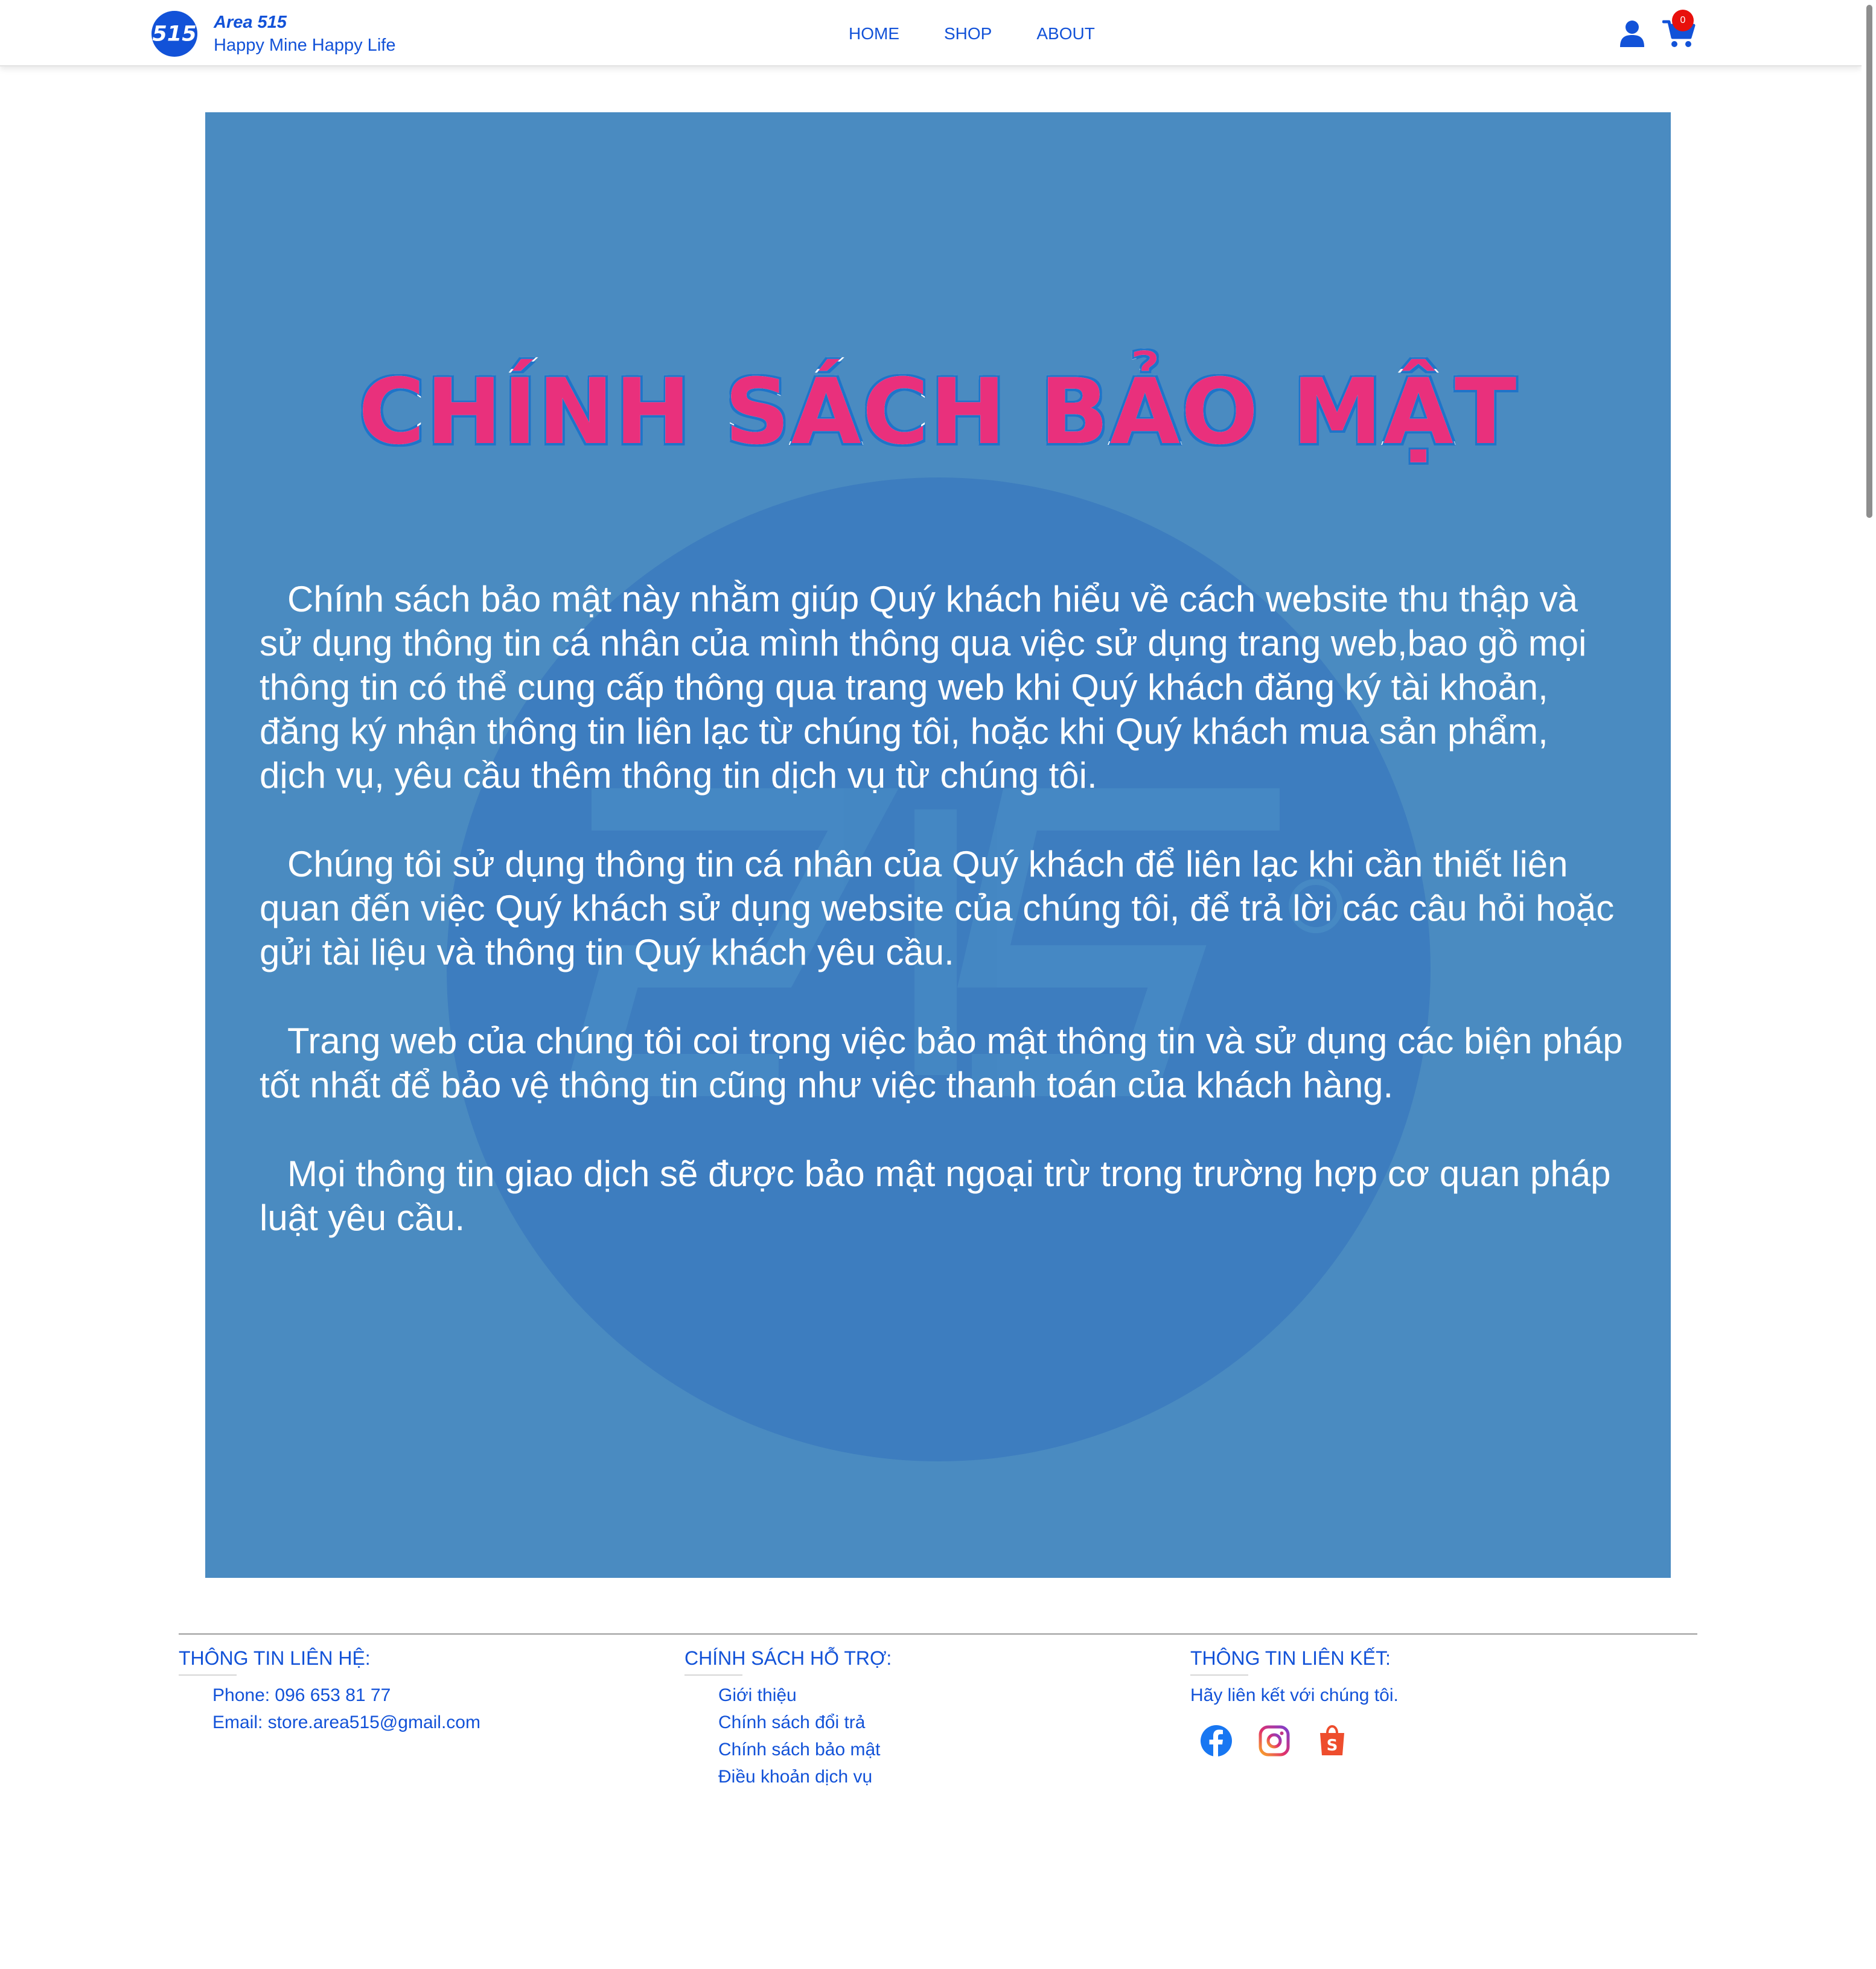 The image size is (1876, 1969). What do you see at coordinates (874, 34) in the screenshot?
I see `nav-home: HOME` at bounding box center [874, 34].